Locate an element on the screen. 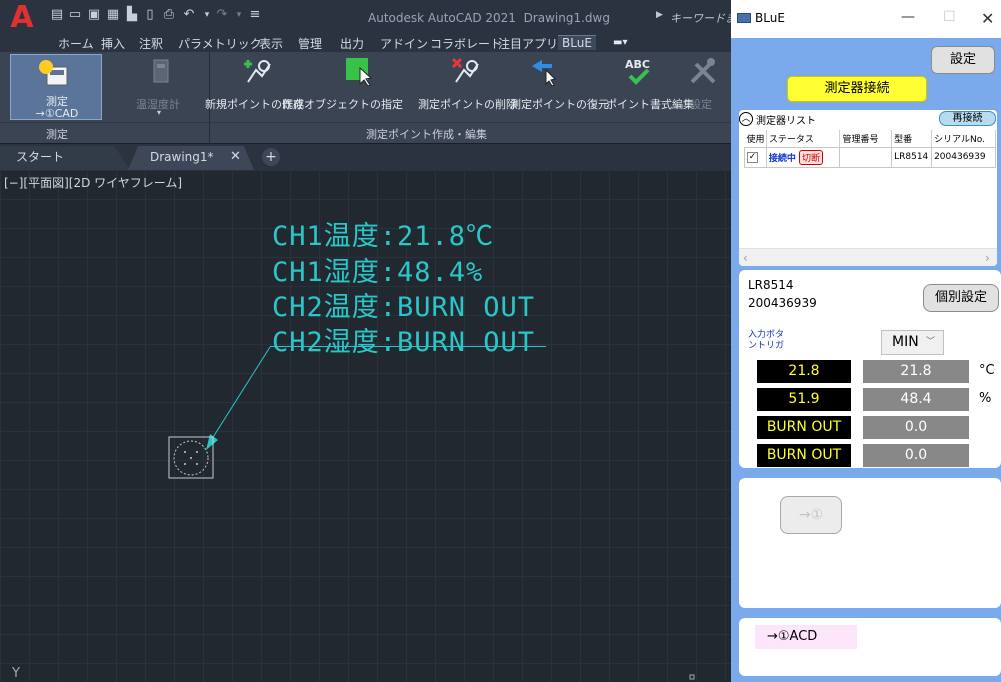  blue-app-icon is located at coordinates (744, 18).